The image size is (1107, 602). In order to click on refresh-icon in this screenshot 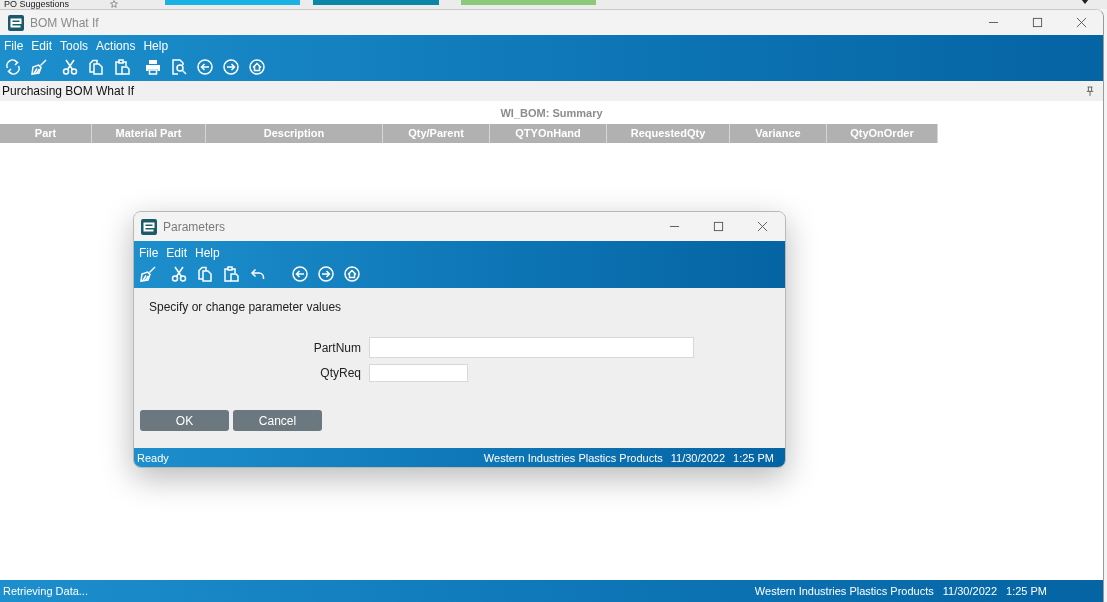, I will do `click(13, 67)`.